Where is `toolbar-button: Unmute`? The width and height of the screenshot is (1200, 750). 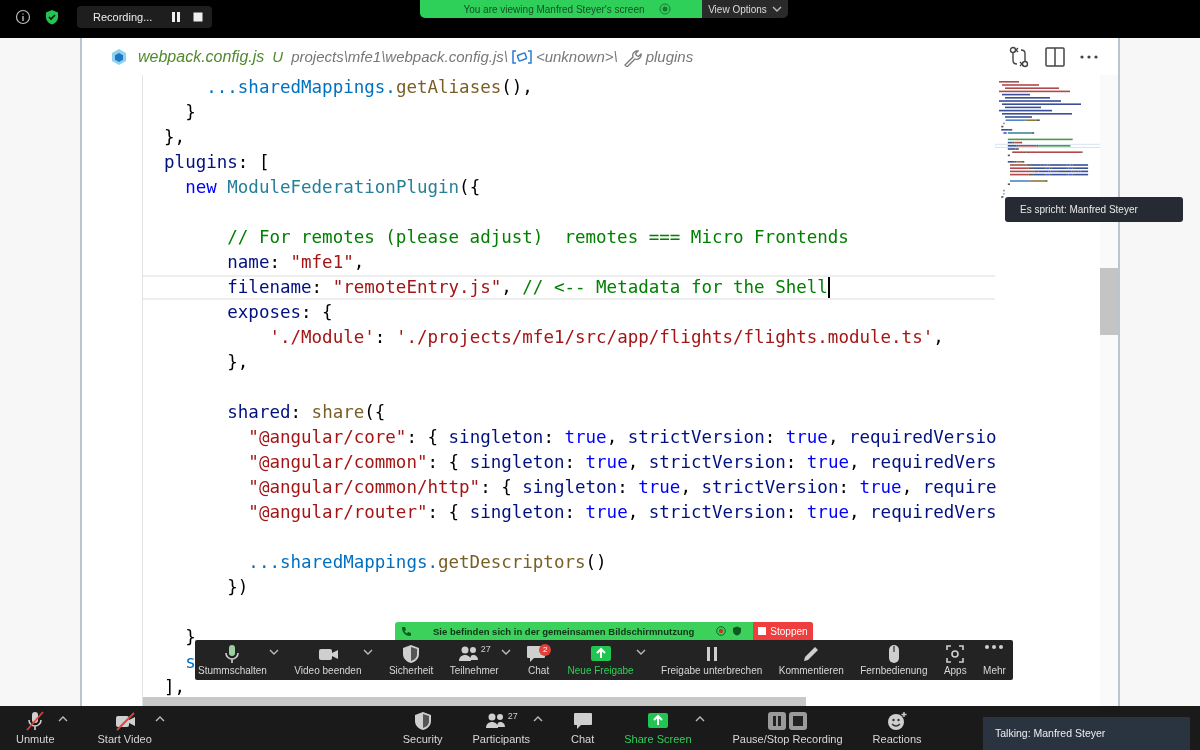 toolbar-button: Unmute is located at coordinates (35, 728).